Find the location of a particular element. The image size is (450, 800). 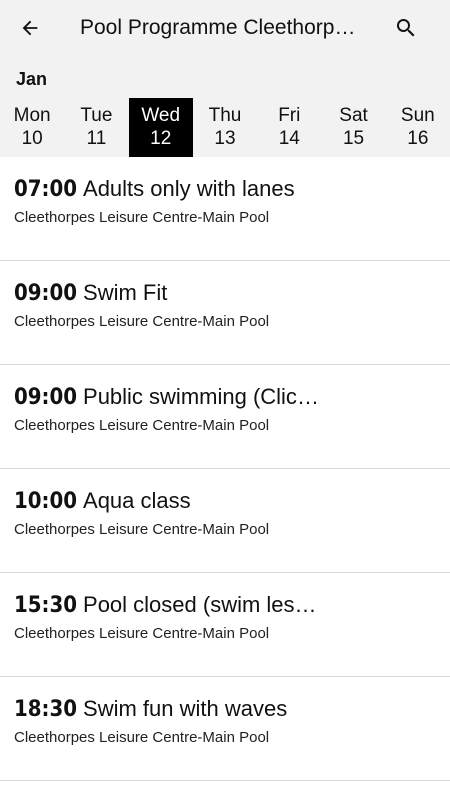

session-heading: 15:30 Pool closed (swim lessons) is located at coordinates (169, 605).